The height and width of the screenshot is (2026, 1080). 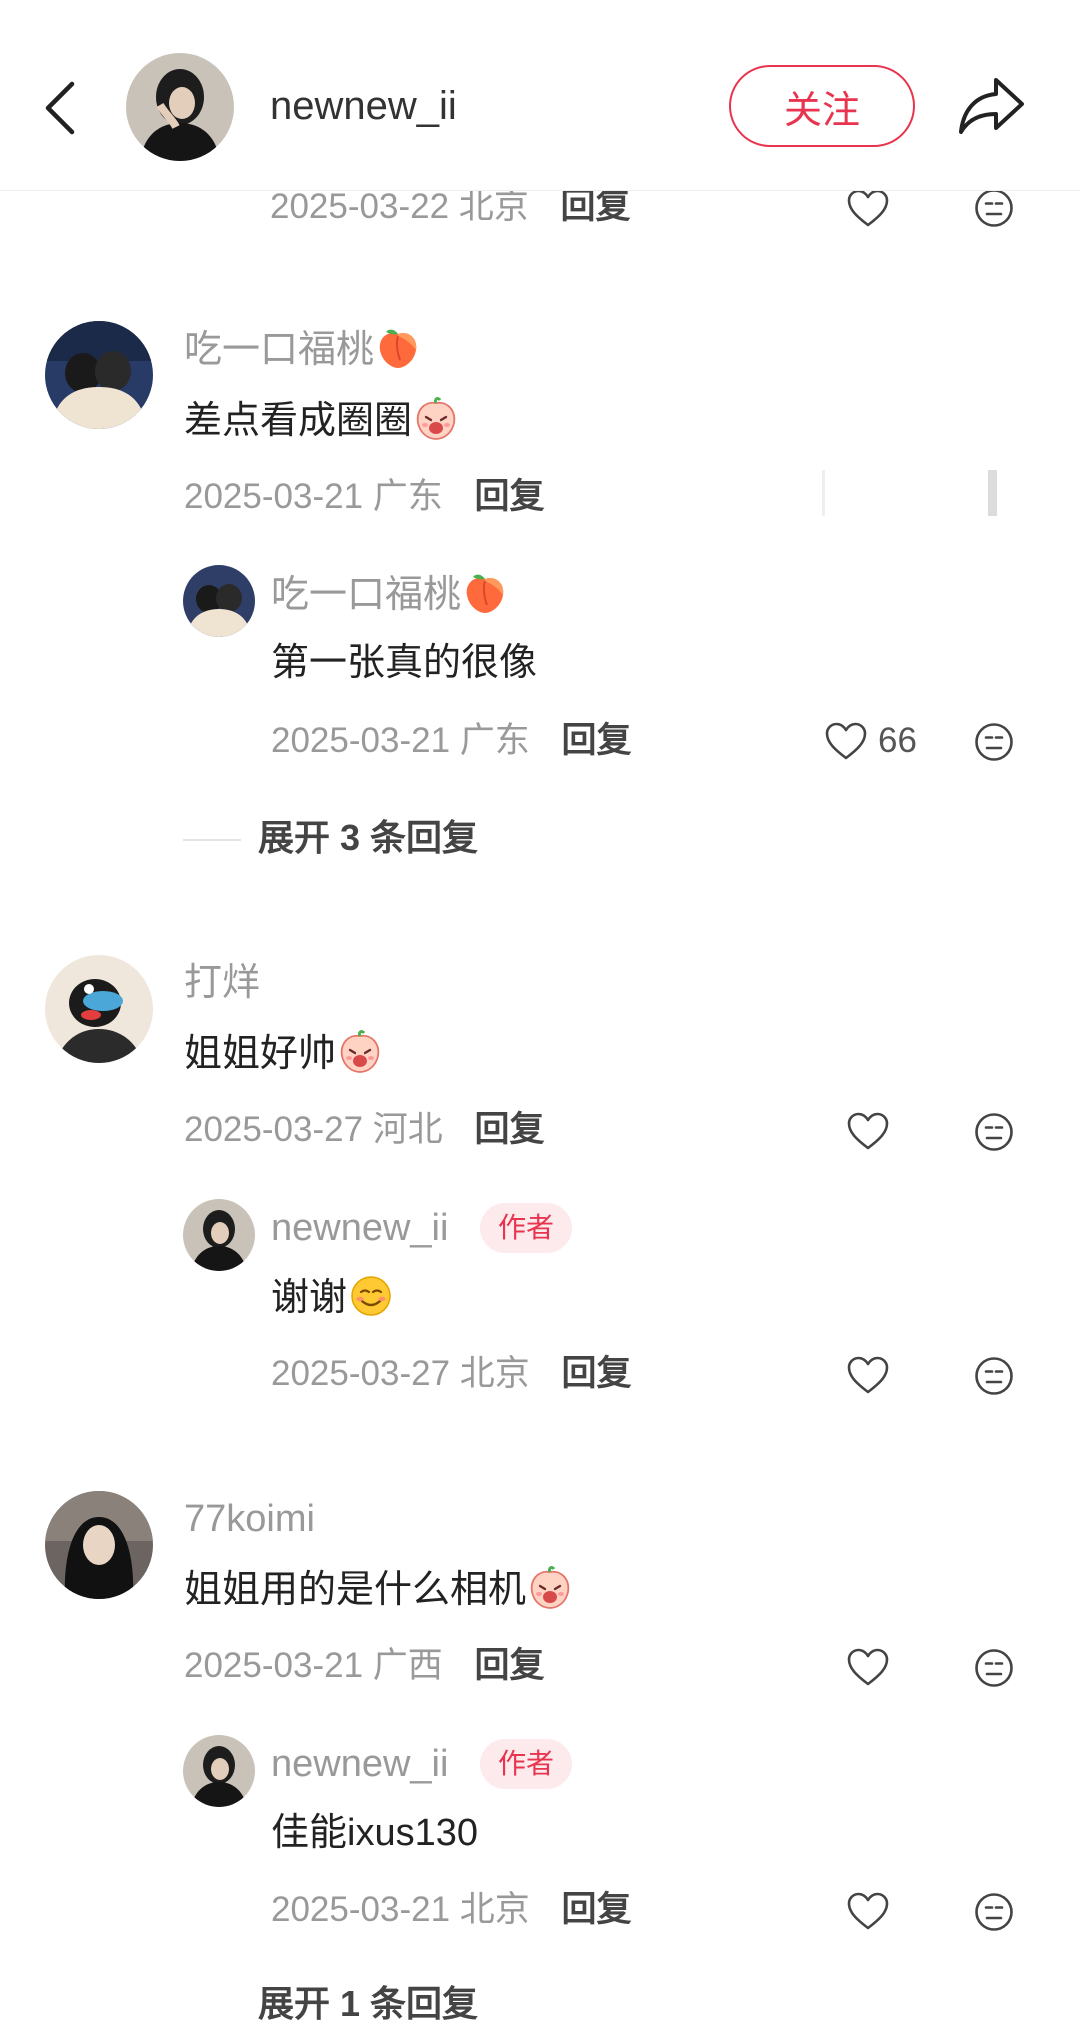 I want to click on commenter-username: 77koimi, so click(x=249, y=1519).